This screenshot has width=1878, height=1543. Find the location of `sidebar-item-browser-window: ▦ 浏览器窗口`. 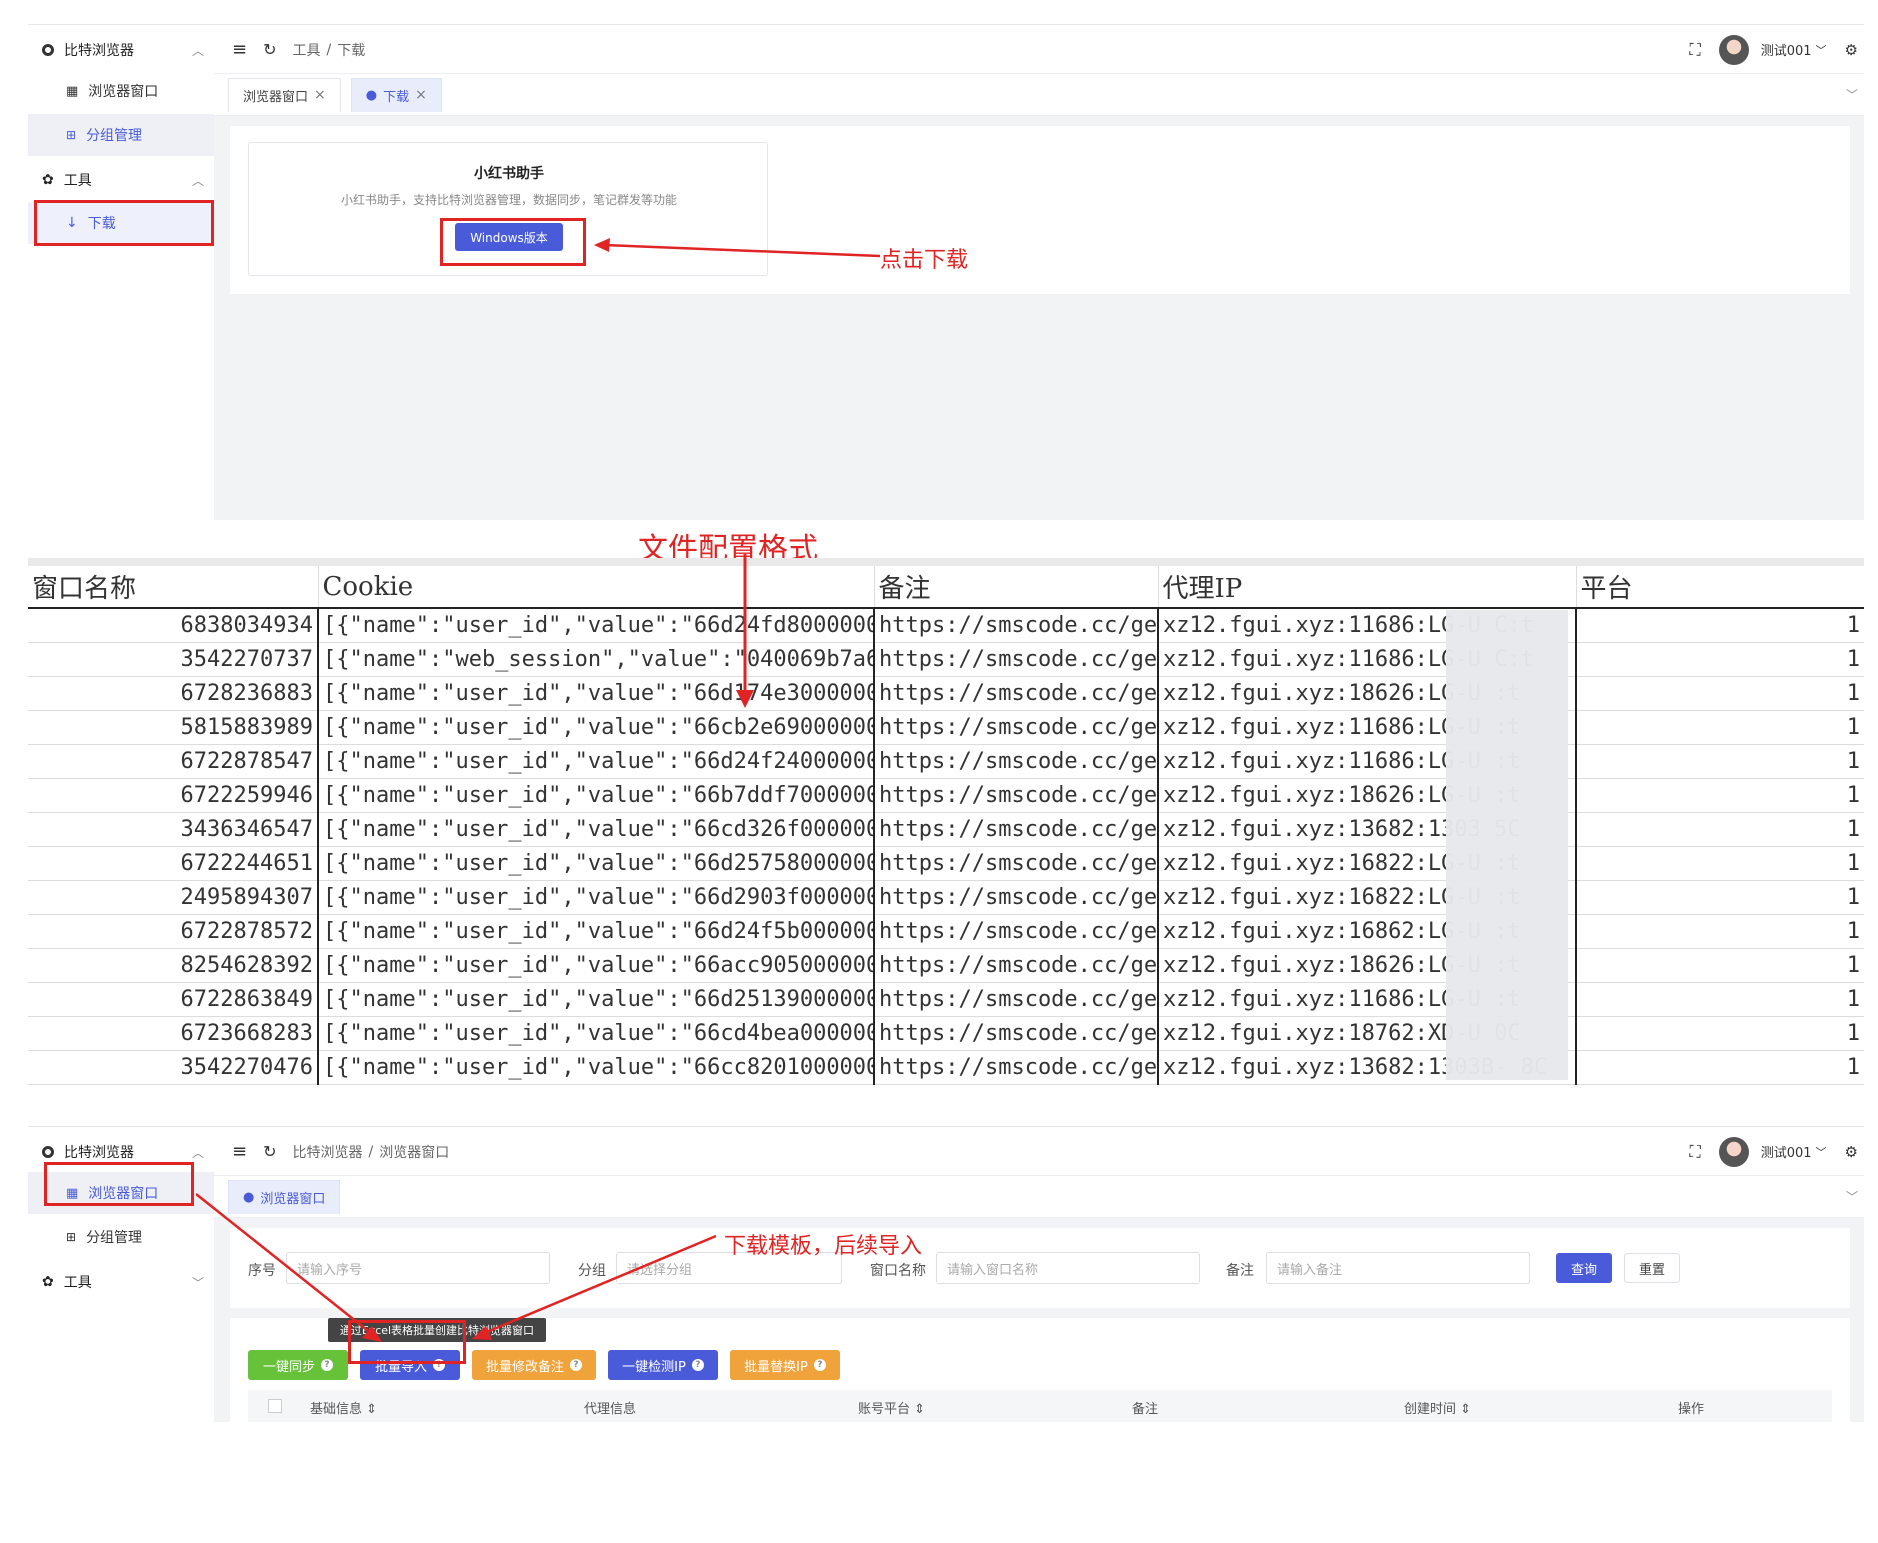

sidebar-item-browser-window: ▦ 浏览器窗口 is located at coordinates (121, 91).